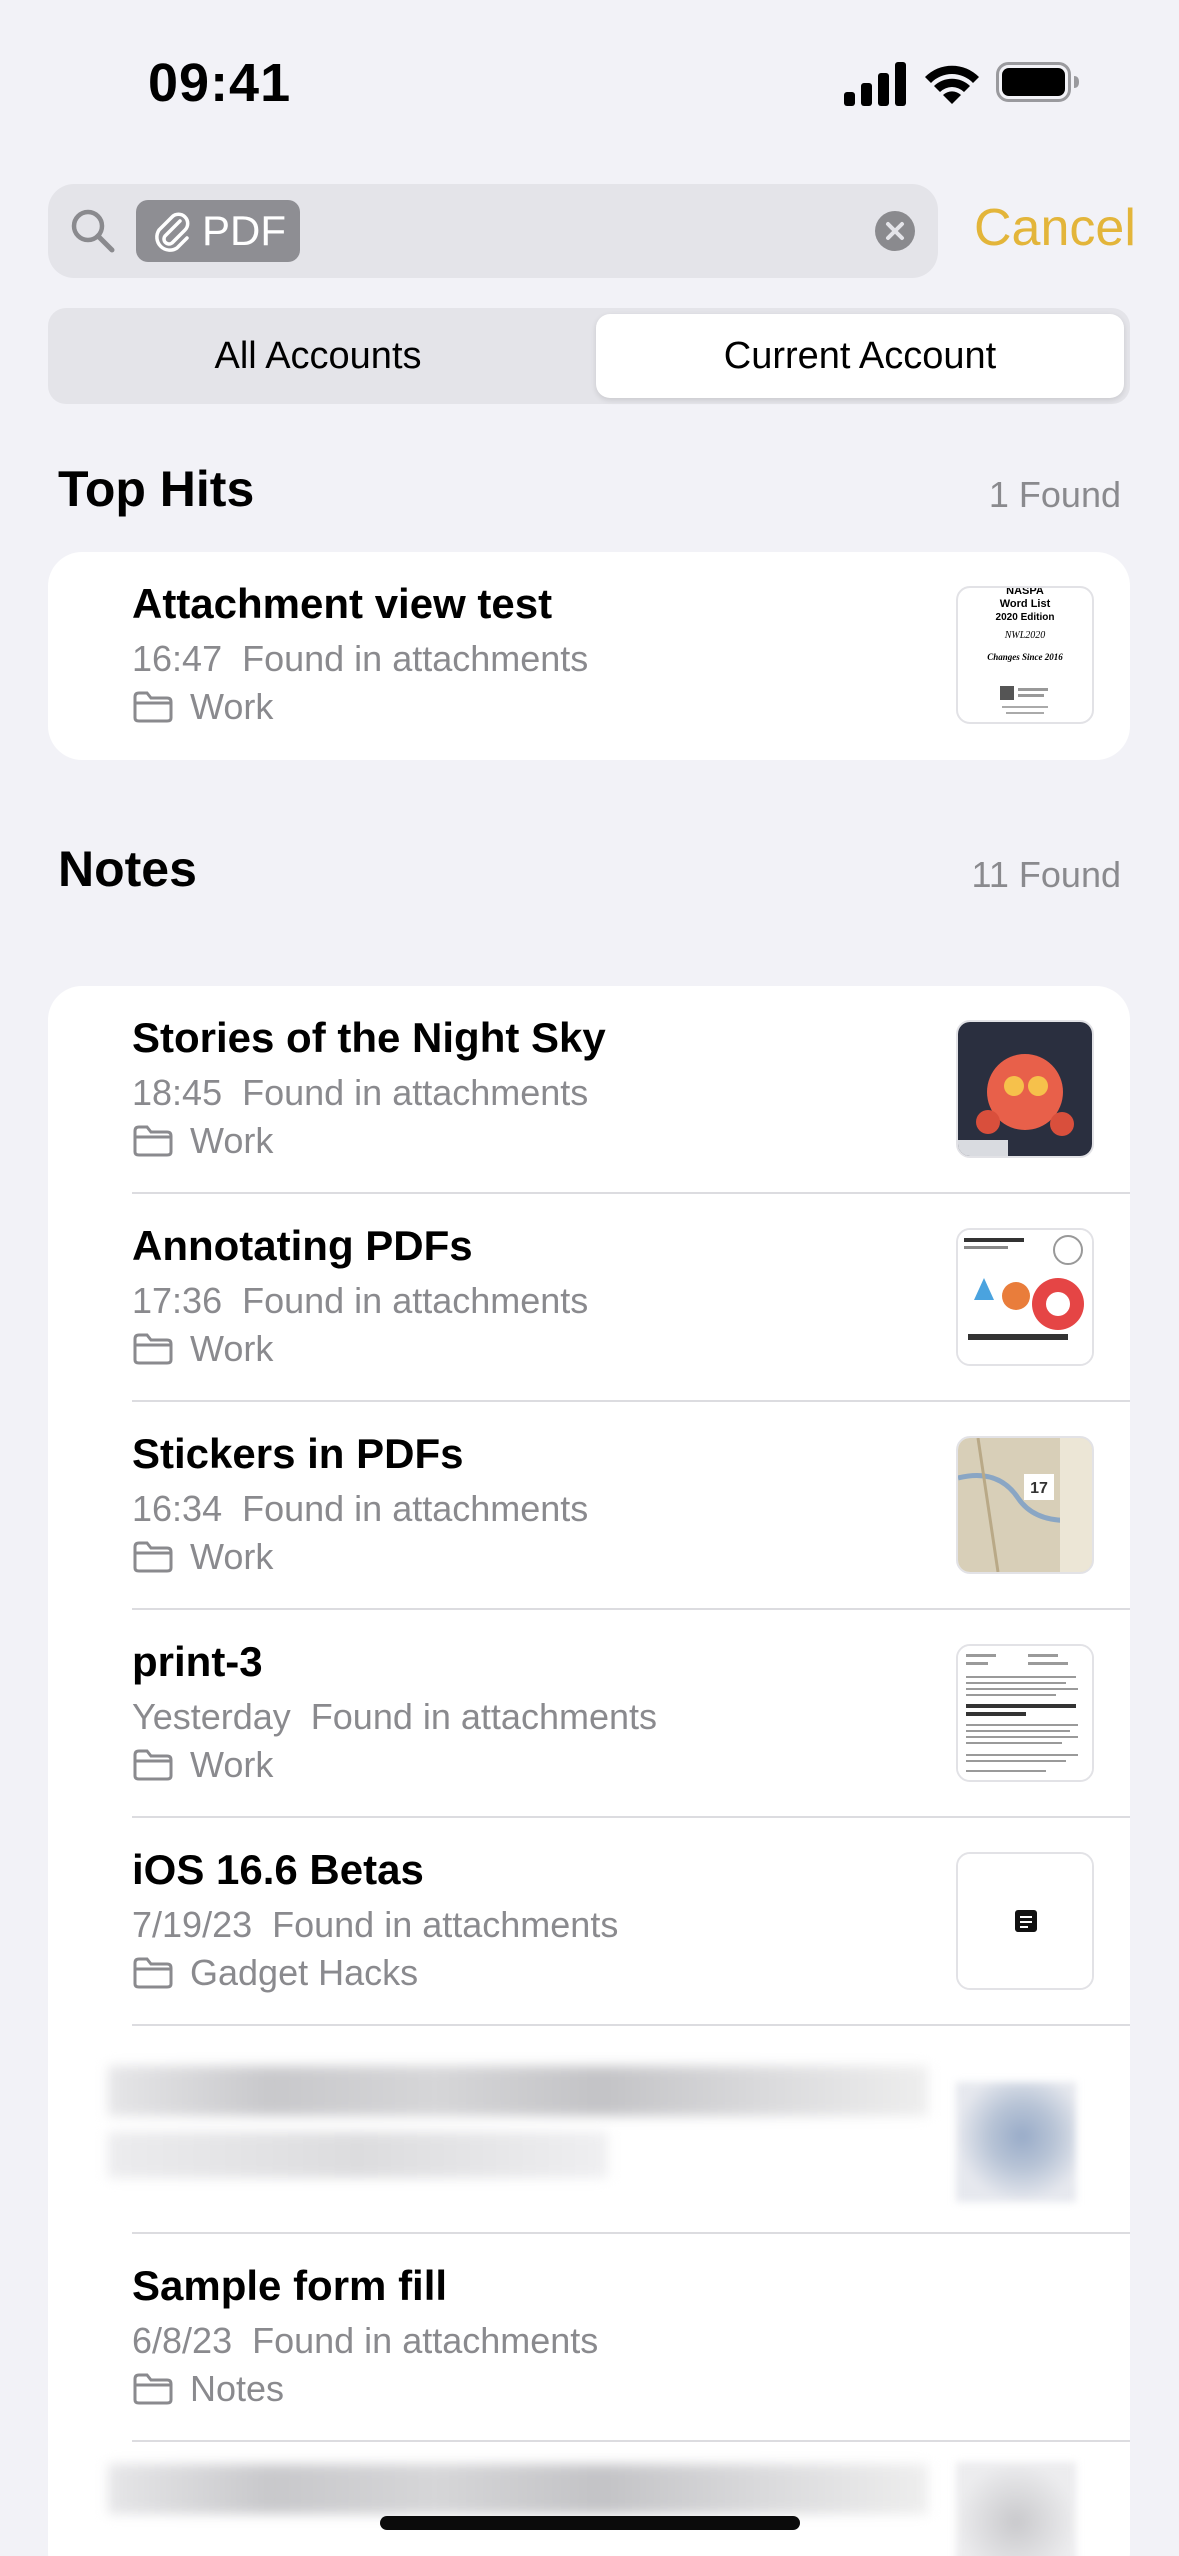 This screenshot has width=1179, height=2556. What do you see at coordinates (290, 2285) in the screenshot?
I see `note-title: Sample form fill` at bounding box center [290, 2285].